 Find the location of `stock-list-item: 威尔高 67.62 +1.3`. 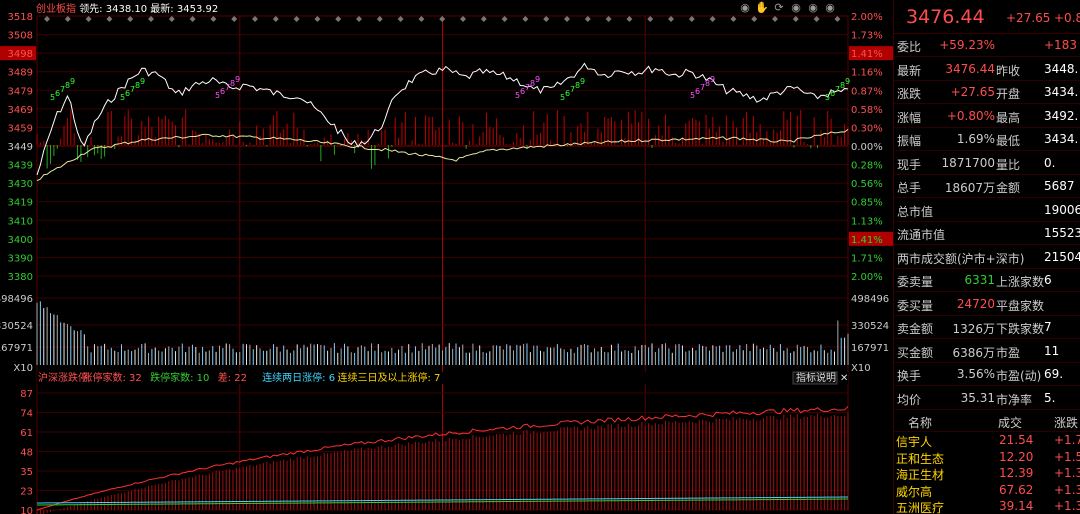

stock-list-item: 威尔高 67.62 +1.3 is located at coordinates (987, 490).